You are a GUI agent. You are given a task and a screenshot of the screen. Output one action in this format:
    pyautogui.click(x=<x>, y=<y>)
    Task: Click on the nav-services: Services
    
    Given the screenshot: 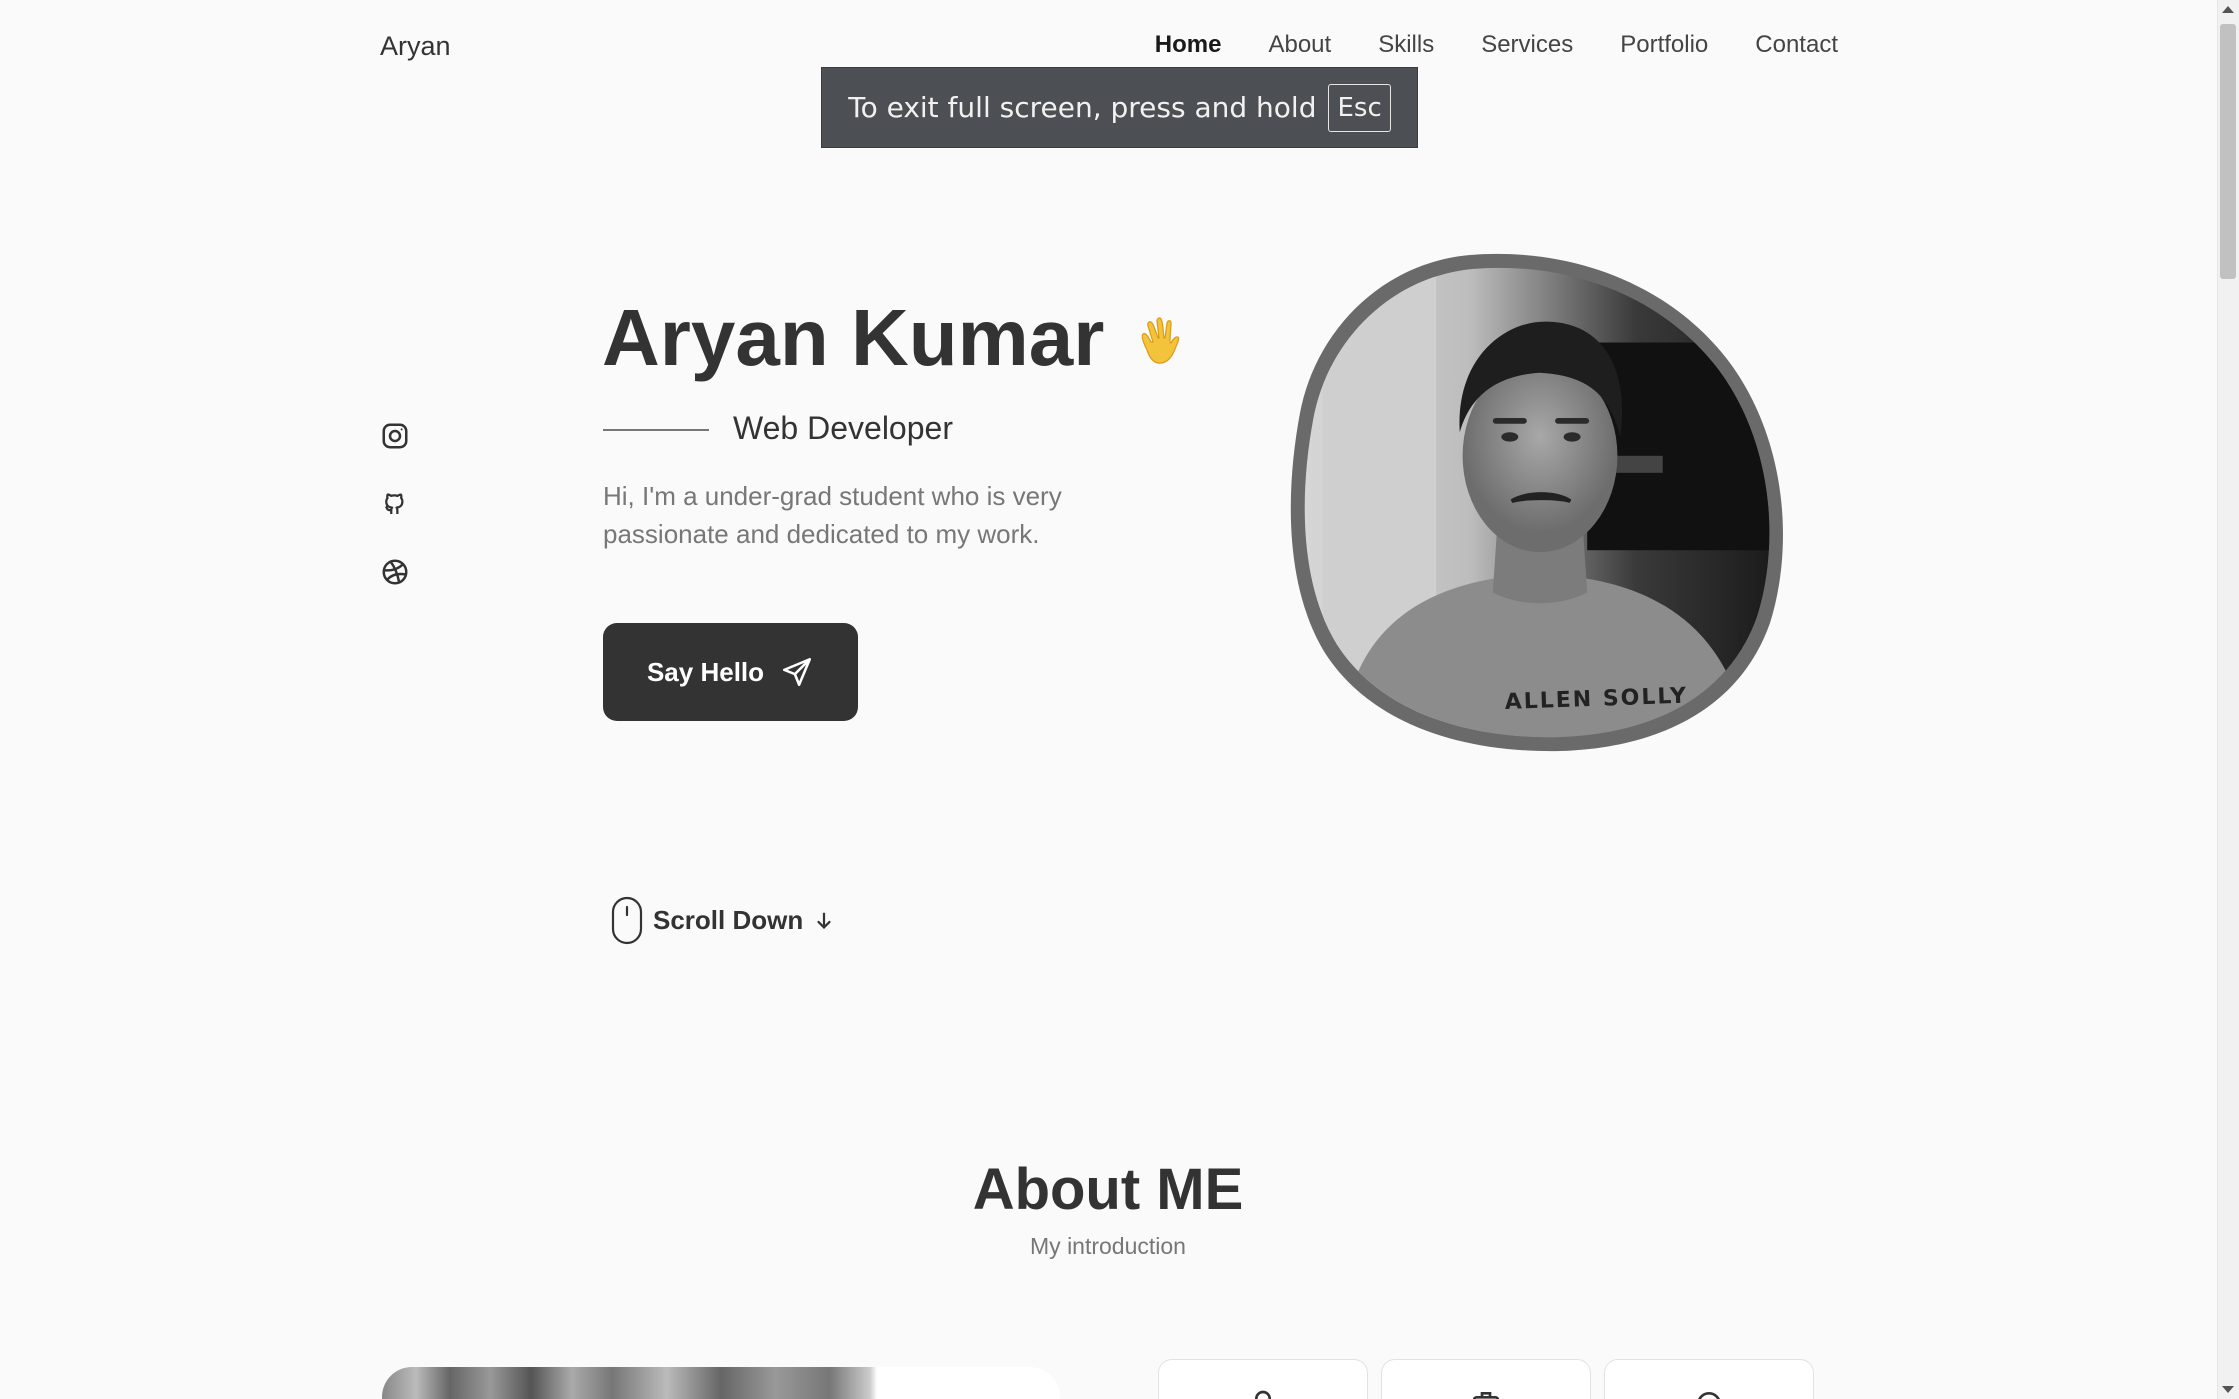 What is the action you would take?
    pyautogui.click(x=1527, y=45)
    